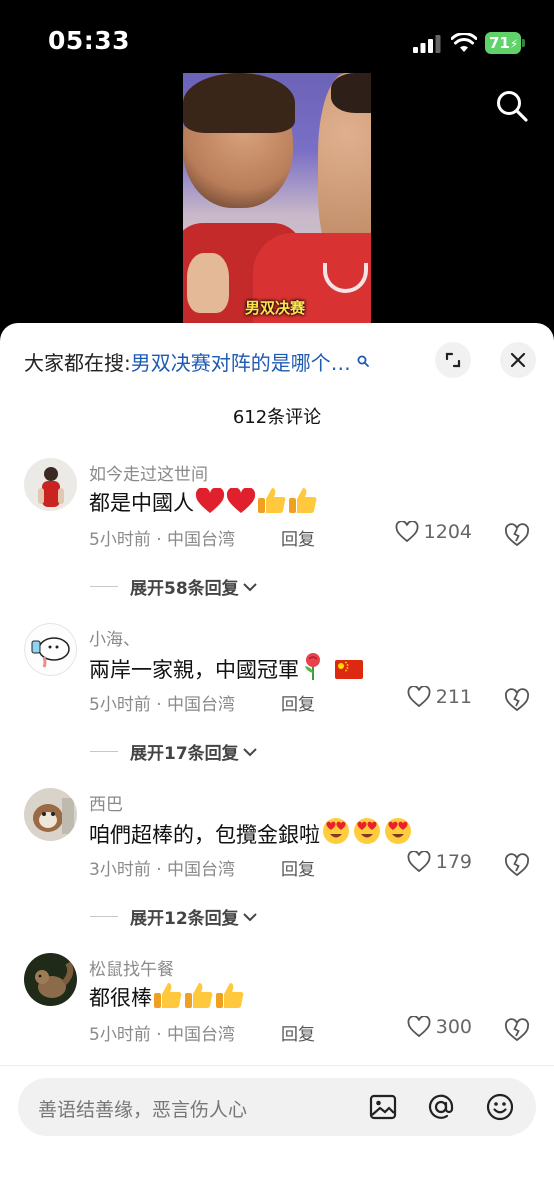 This screenshot has width=554, height=1200. I want to click on video-caption: 男双决赛, so click(275, 308).